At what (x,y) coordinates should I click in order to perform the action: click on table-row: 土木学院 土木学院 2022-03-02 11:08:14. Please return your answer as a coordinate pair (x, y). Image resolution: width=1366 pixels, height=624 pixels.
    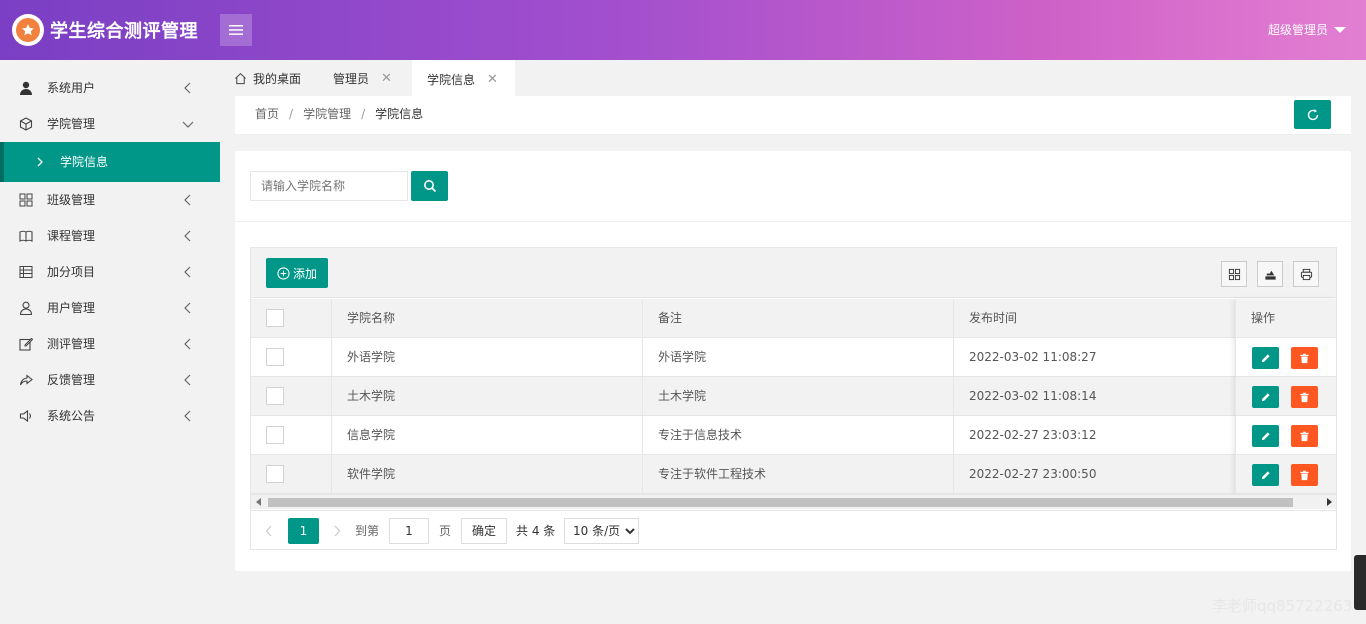
    Looking at the image, I should click on (793, 396).